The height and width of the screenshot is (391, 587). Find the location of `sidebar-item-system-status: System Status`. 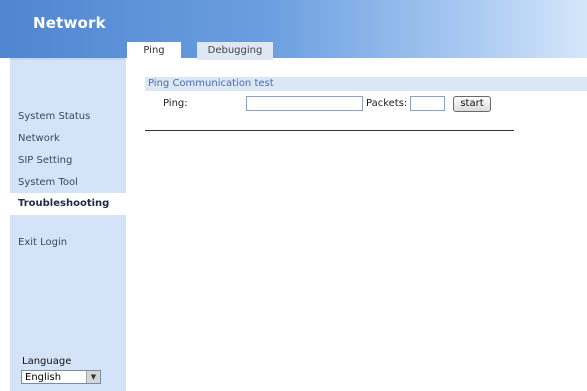

sidebar-item-system-status: System Status is located at coordinates (68, 117).